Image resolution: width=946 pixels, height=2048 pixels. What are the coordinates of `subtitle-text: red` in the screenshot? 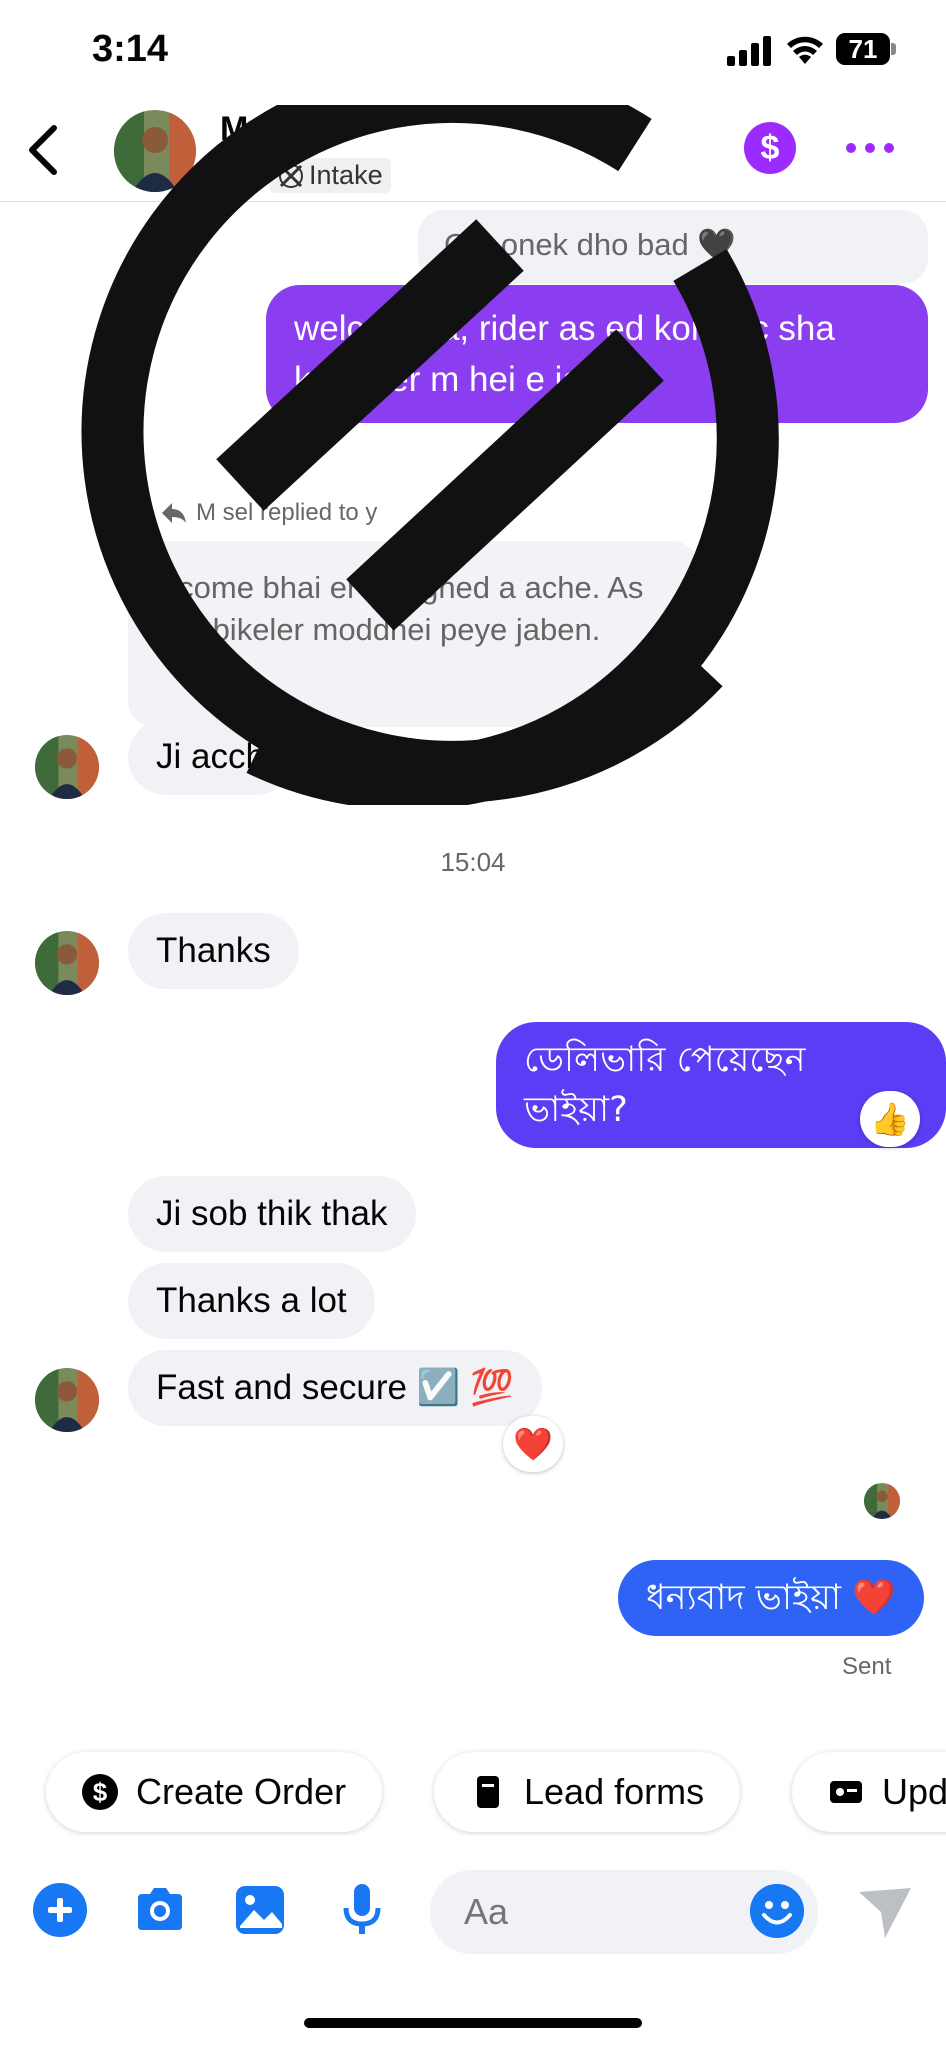 It's located at (240, 175).